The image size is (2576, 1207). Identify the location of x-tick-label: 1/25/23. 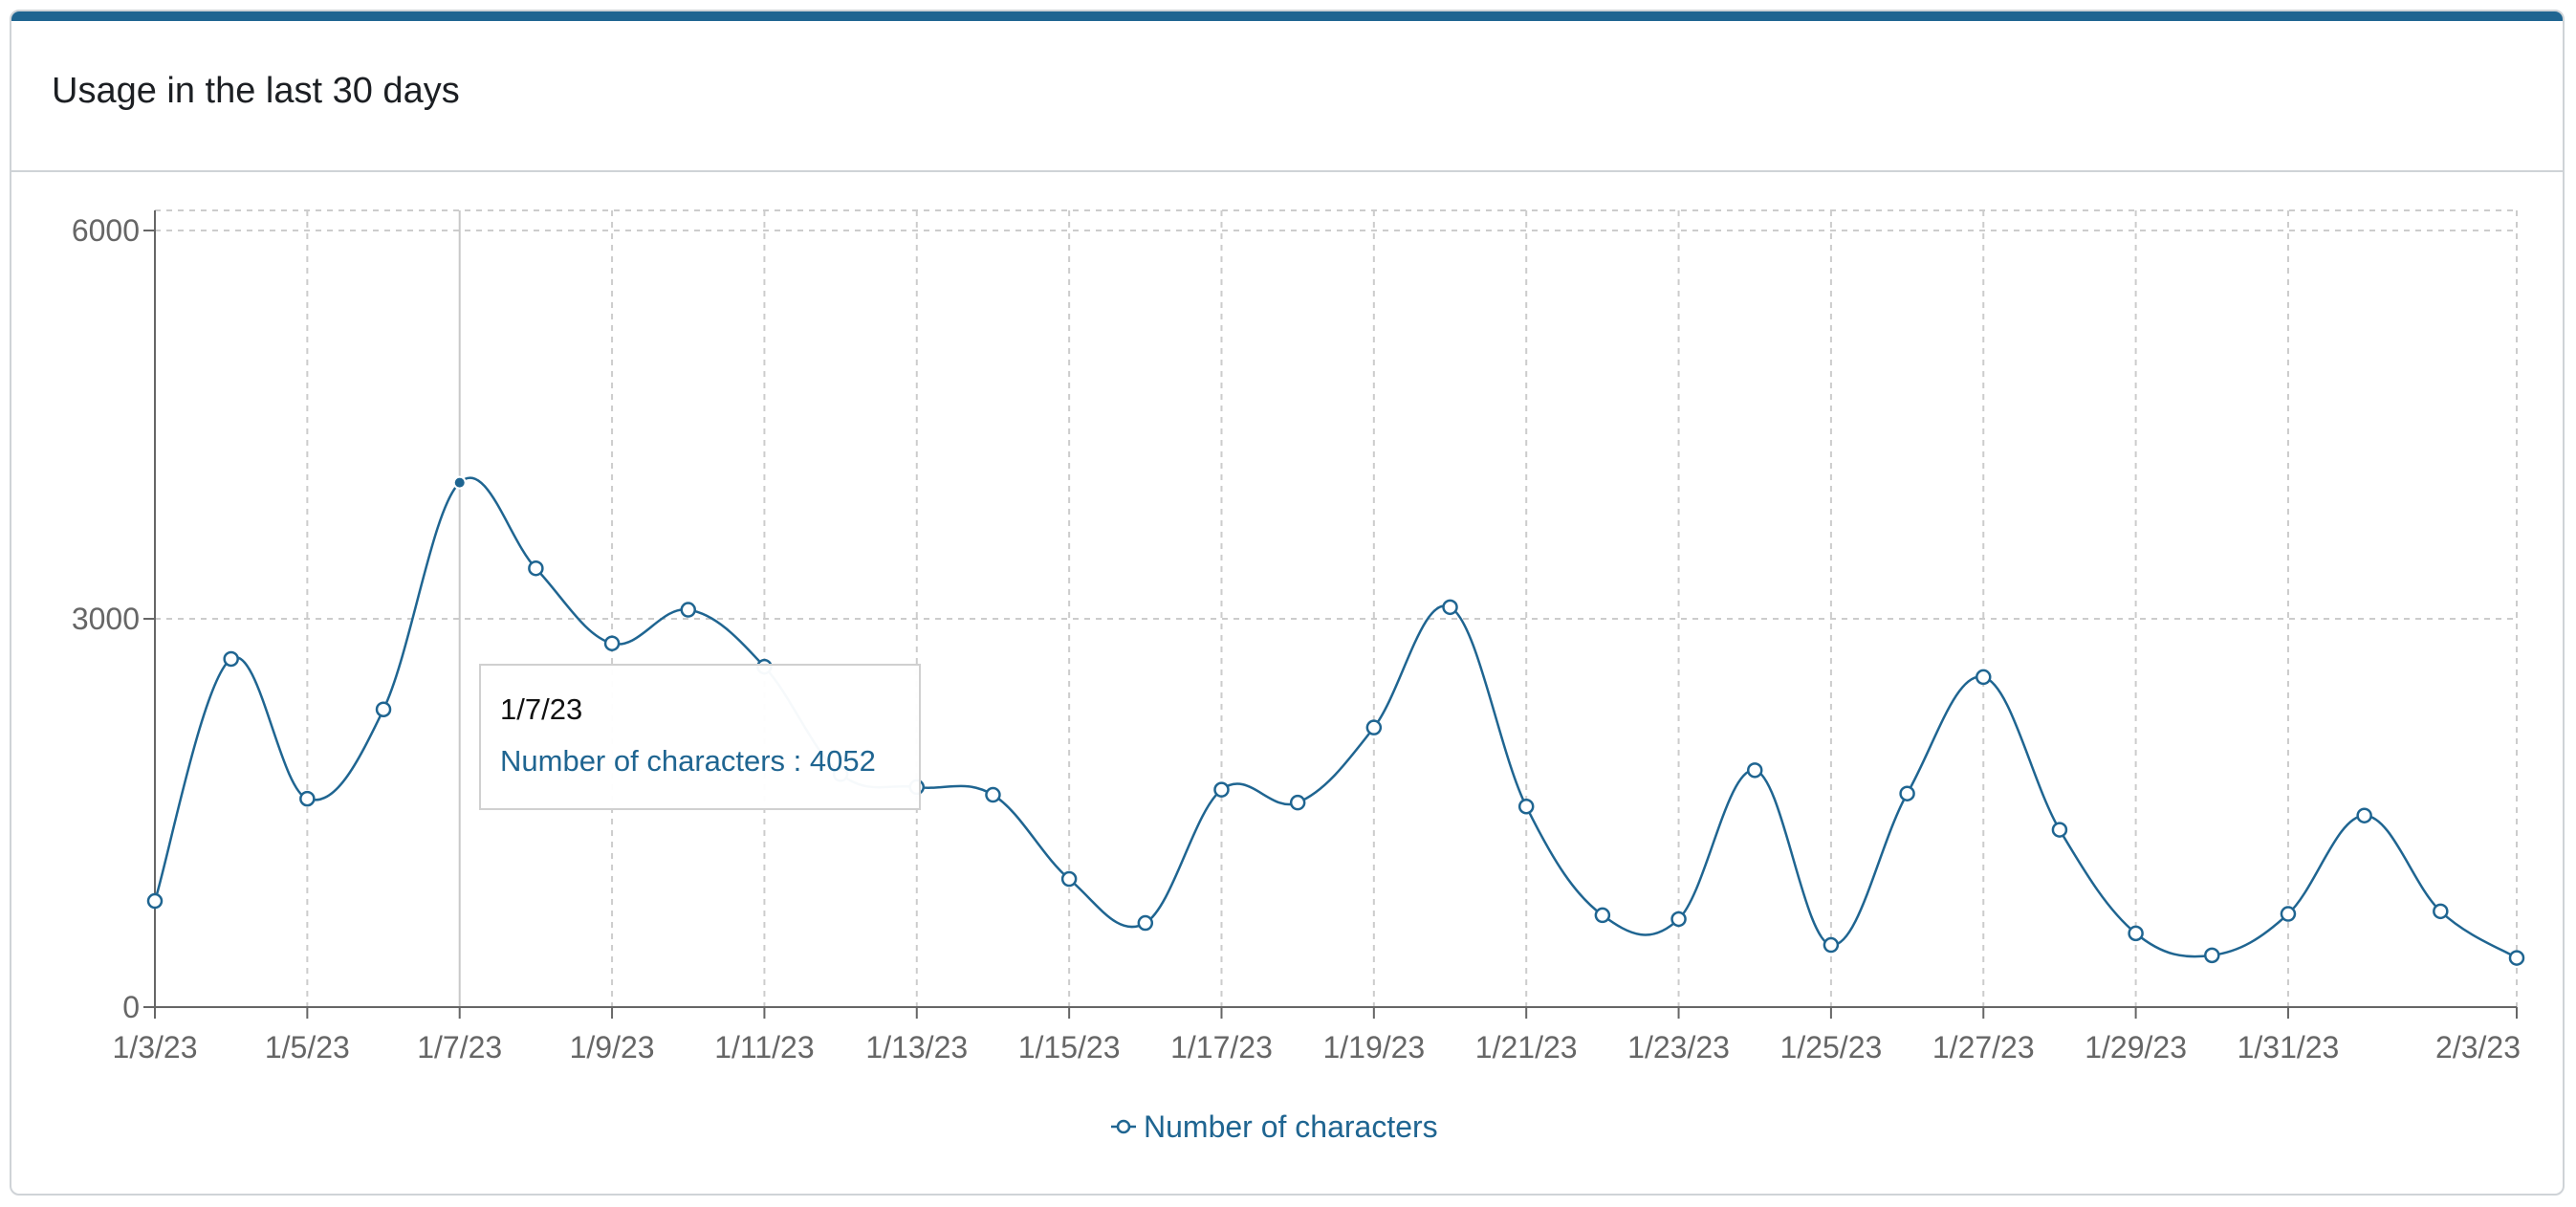
(1831, 1047).